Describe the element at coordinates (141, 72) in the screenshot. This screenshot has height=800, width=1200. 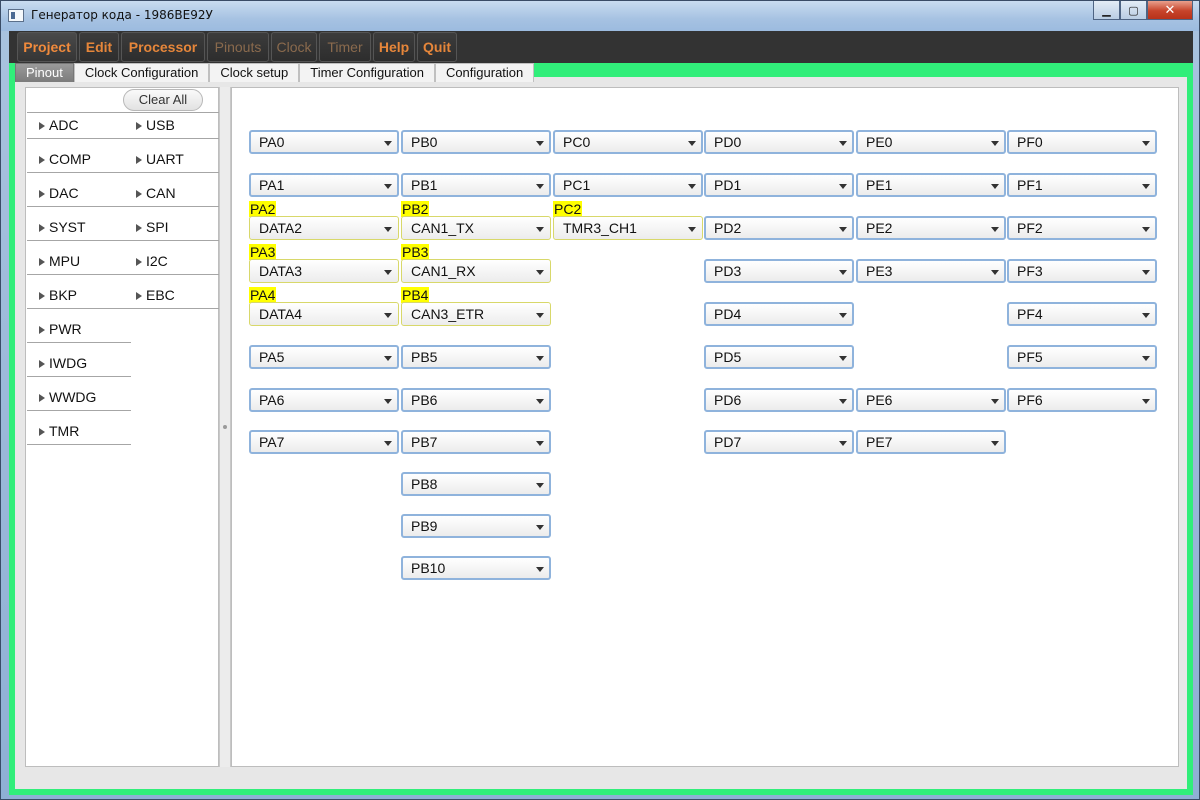
I see `tab-clock-configuration: Clock Configuration` at that location.